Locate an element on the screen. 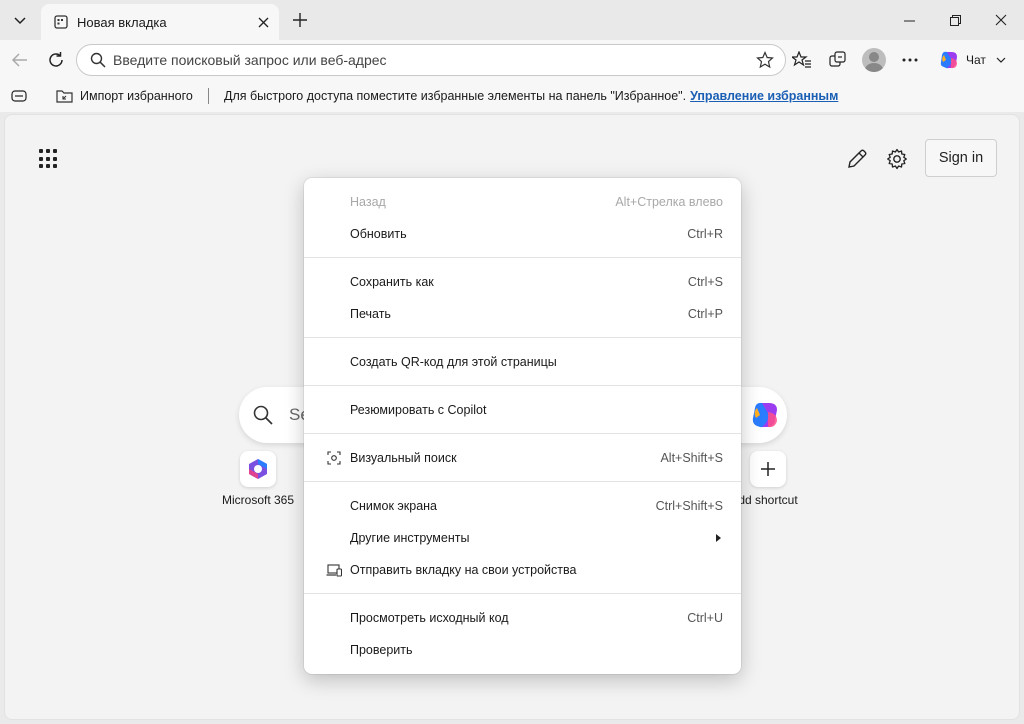 The height and width of the screenshot is (724, 1024). shortcut-microsoft-365: Microsoft 365 is located at coordinates (258, 479).